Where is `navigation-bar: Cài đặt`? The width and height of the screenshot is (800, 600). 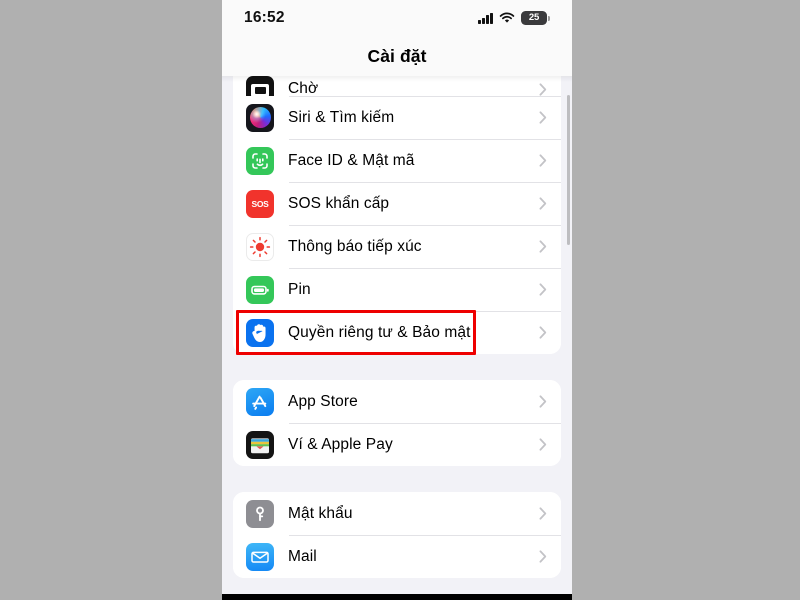 navigation-bar: Cài đặt is located at coordinates (397, 59).